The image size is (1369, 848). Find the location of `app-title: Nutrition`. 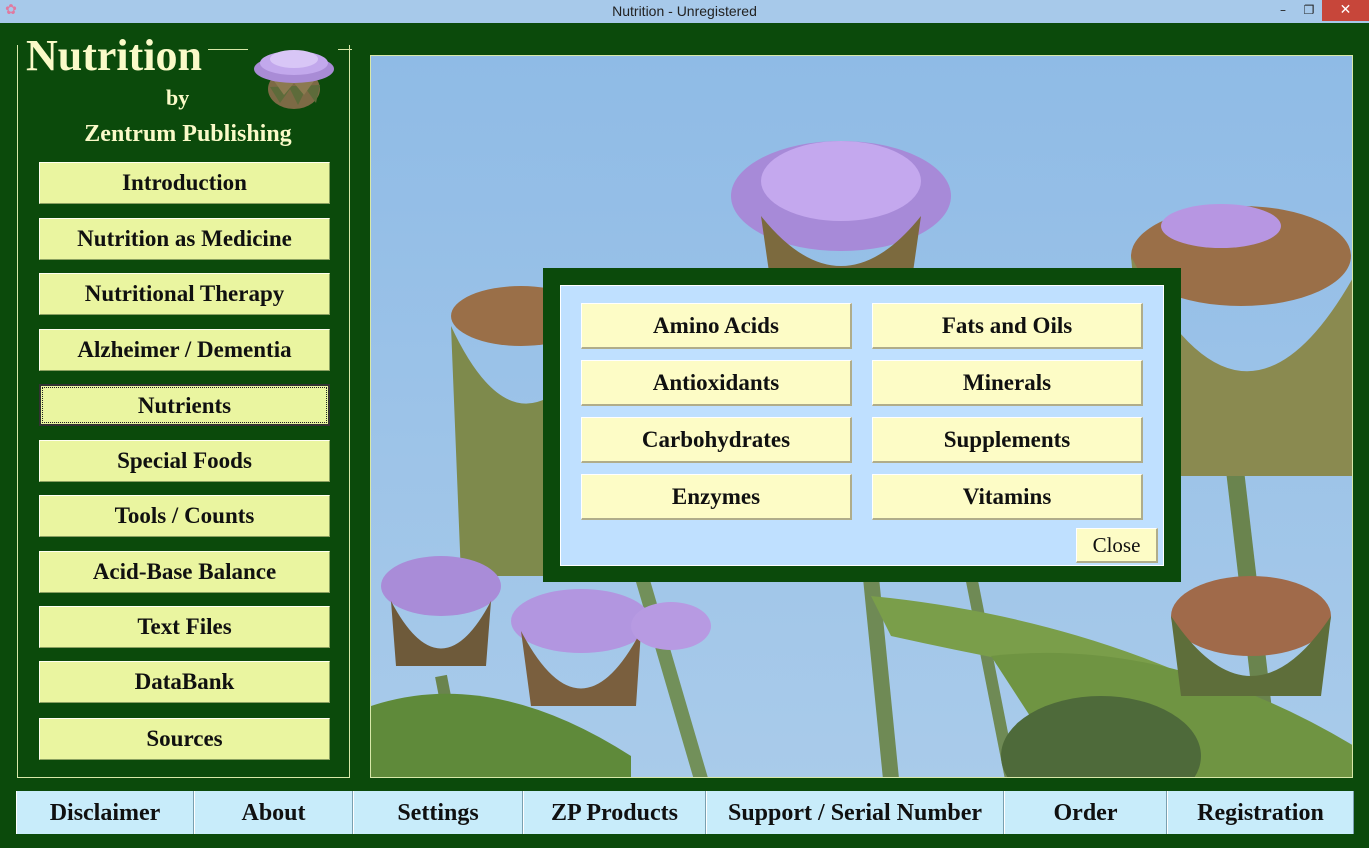

app-title: Nutrition is located at coordinates (114, 55).